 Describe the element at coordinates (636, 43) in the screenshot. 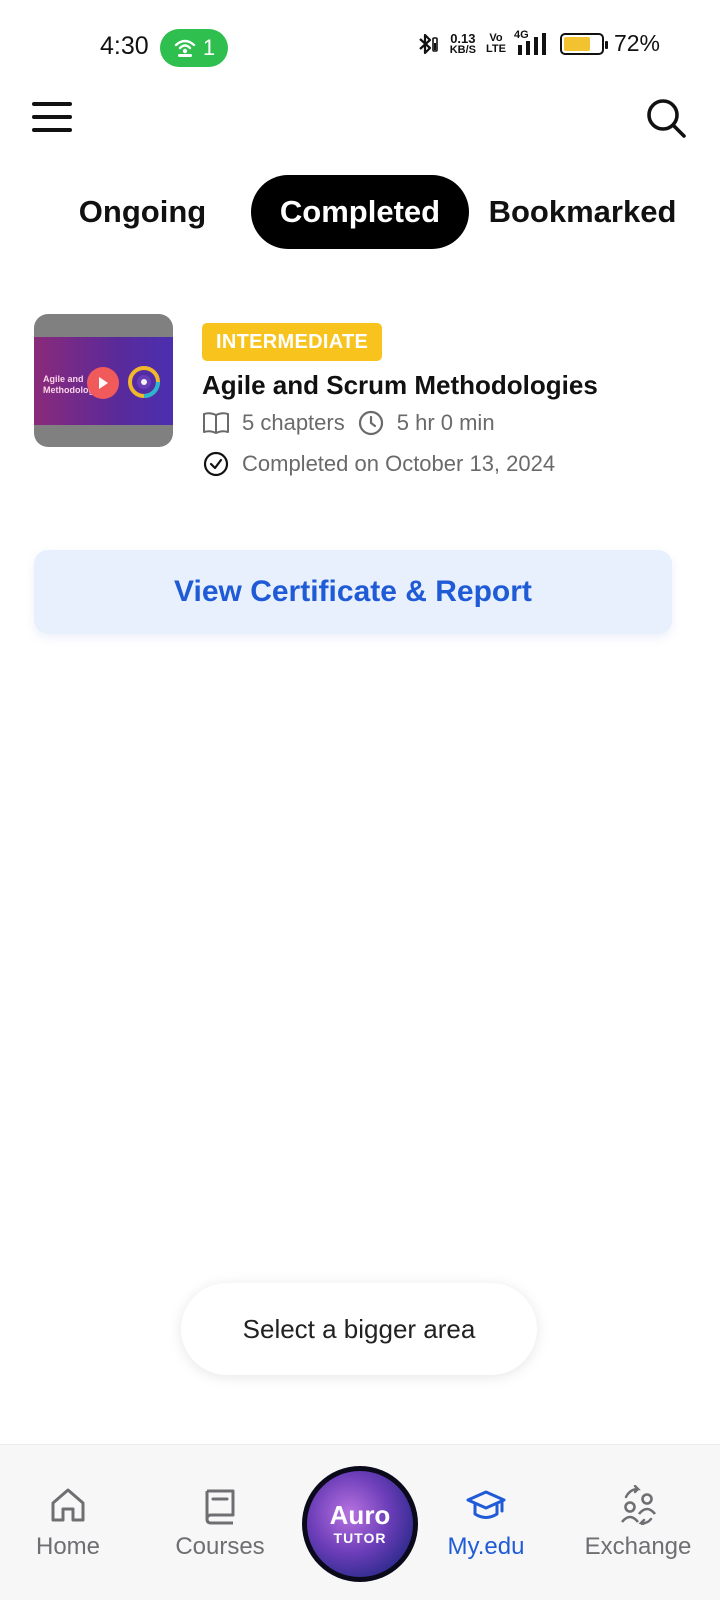

I see `battery-percent: 72%` at that location.